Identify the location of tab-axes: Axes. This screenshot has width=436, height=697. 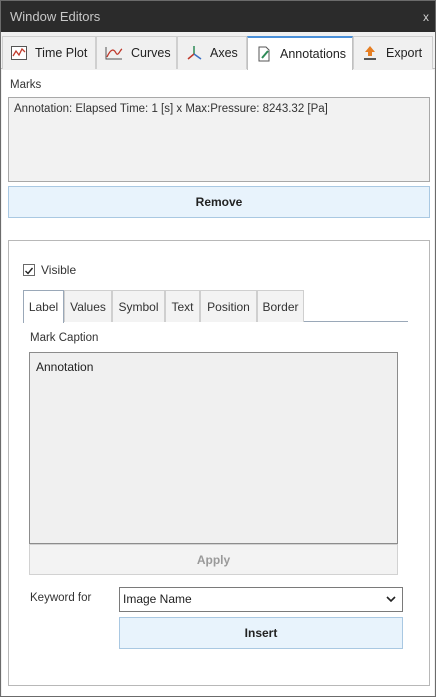
(212, 52).